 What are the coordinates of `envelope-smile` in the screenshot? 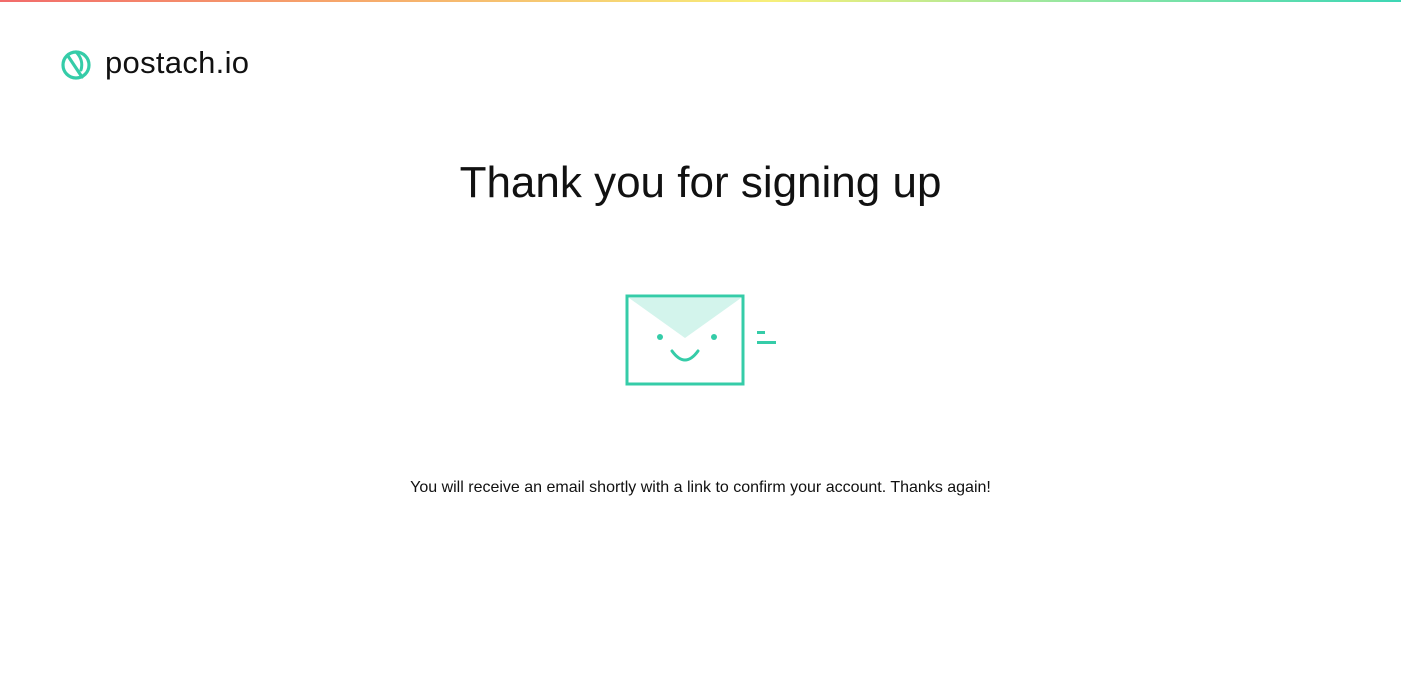 It's located at (685, 355).